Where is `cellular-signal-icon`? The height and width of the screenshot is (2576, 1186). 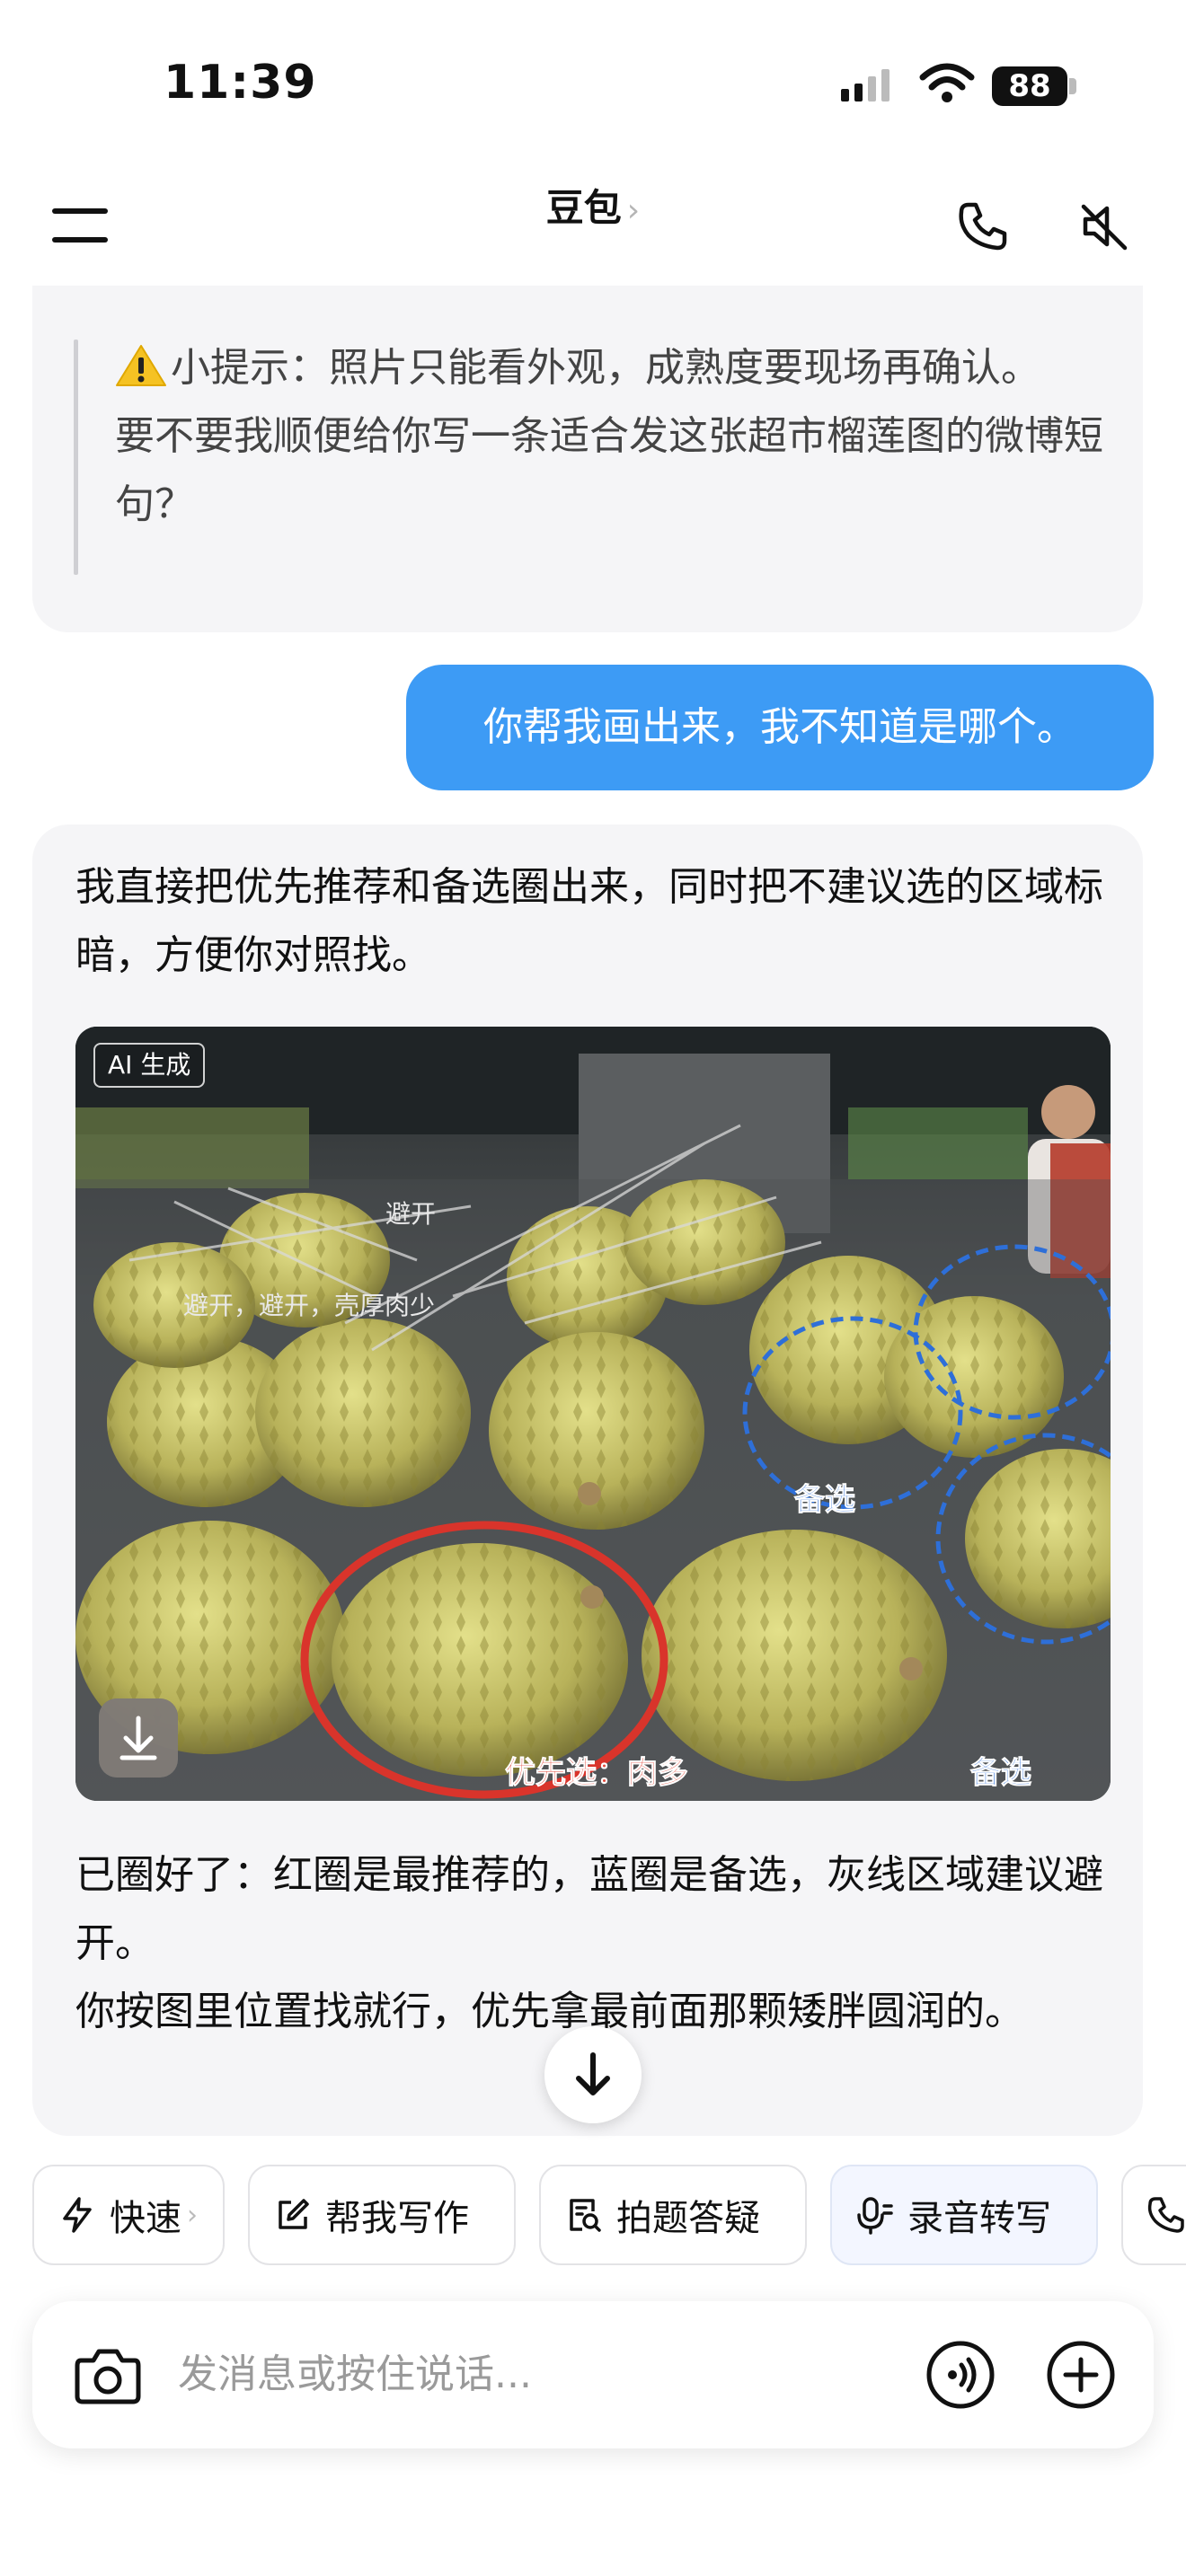 cellular-signal-icon is located at coordinates (865, 85).